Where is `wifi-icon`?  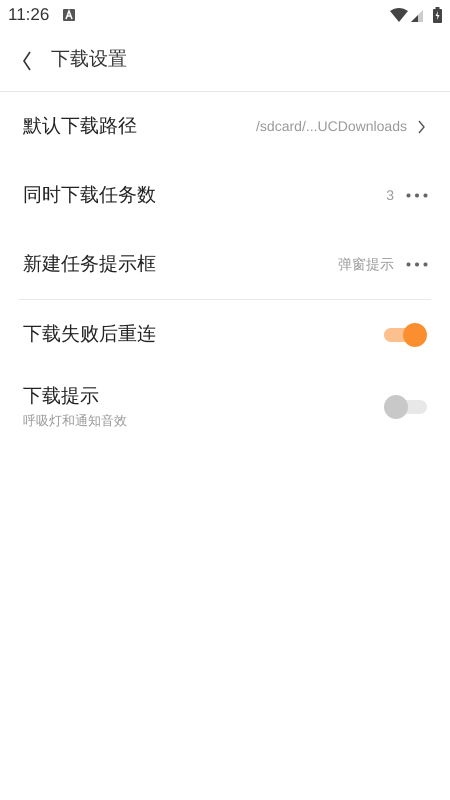 wifi-icon is located at coordinates (399, 15).